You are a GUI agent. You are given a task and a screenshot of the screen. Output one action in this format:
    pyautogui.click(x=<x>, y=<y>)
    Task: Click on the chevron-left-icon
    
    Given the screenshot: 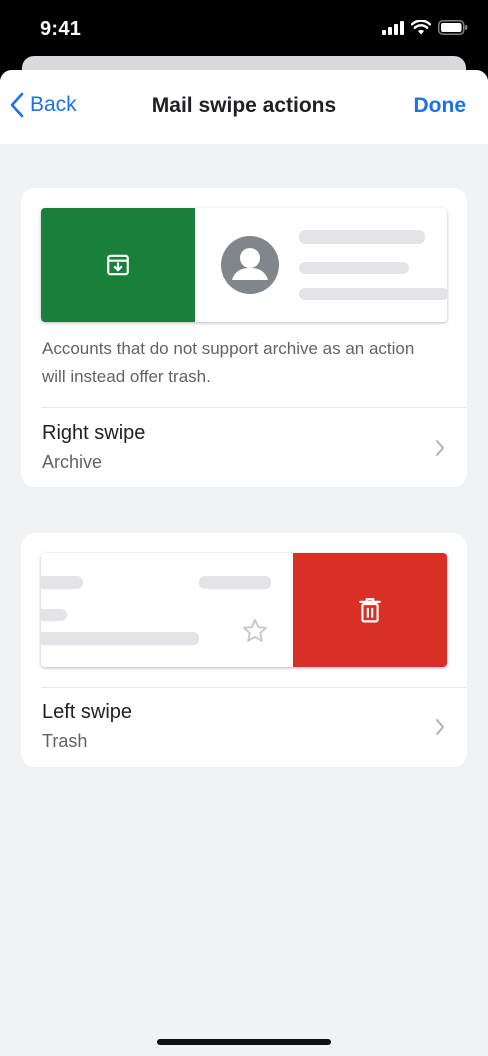 What is the action you would take?
    pyautogui.click(x=17, y=105)
    